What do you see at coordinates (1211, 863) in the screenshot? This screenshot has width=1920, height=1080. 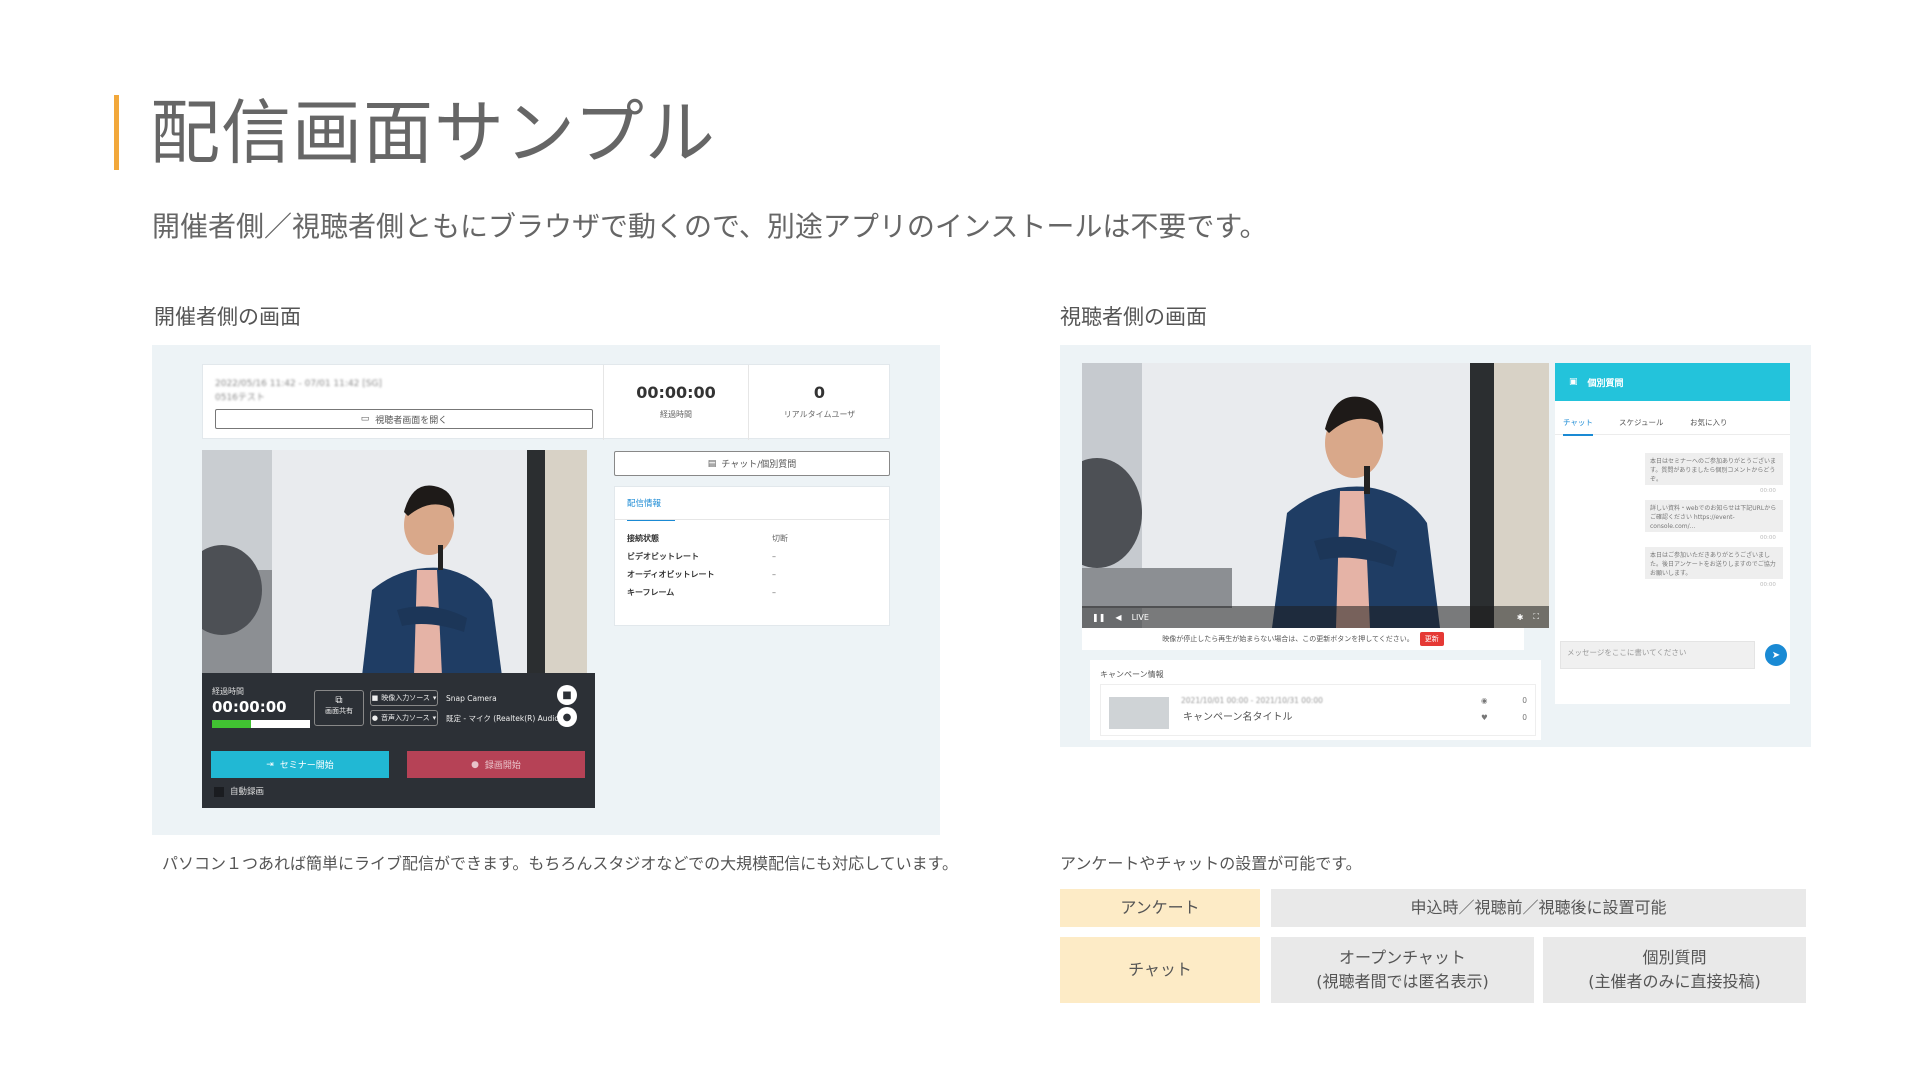 I see `viewer-caption: アンケートやチャットの設置が可能です。` at bounding box center [1211, 863].